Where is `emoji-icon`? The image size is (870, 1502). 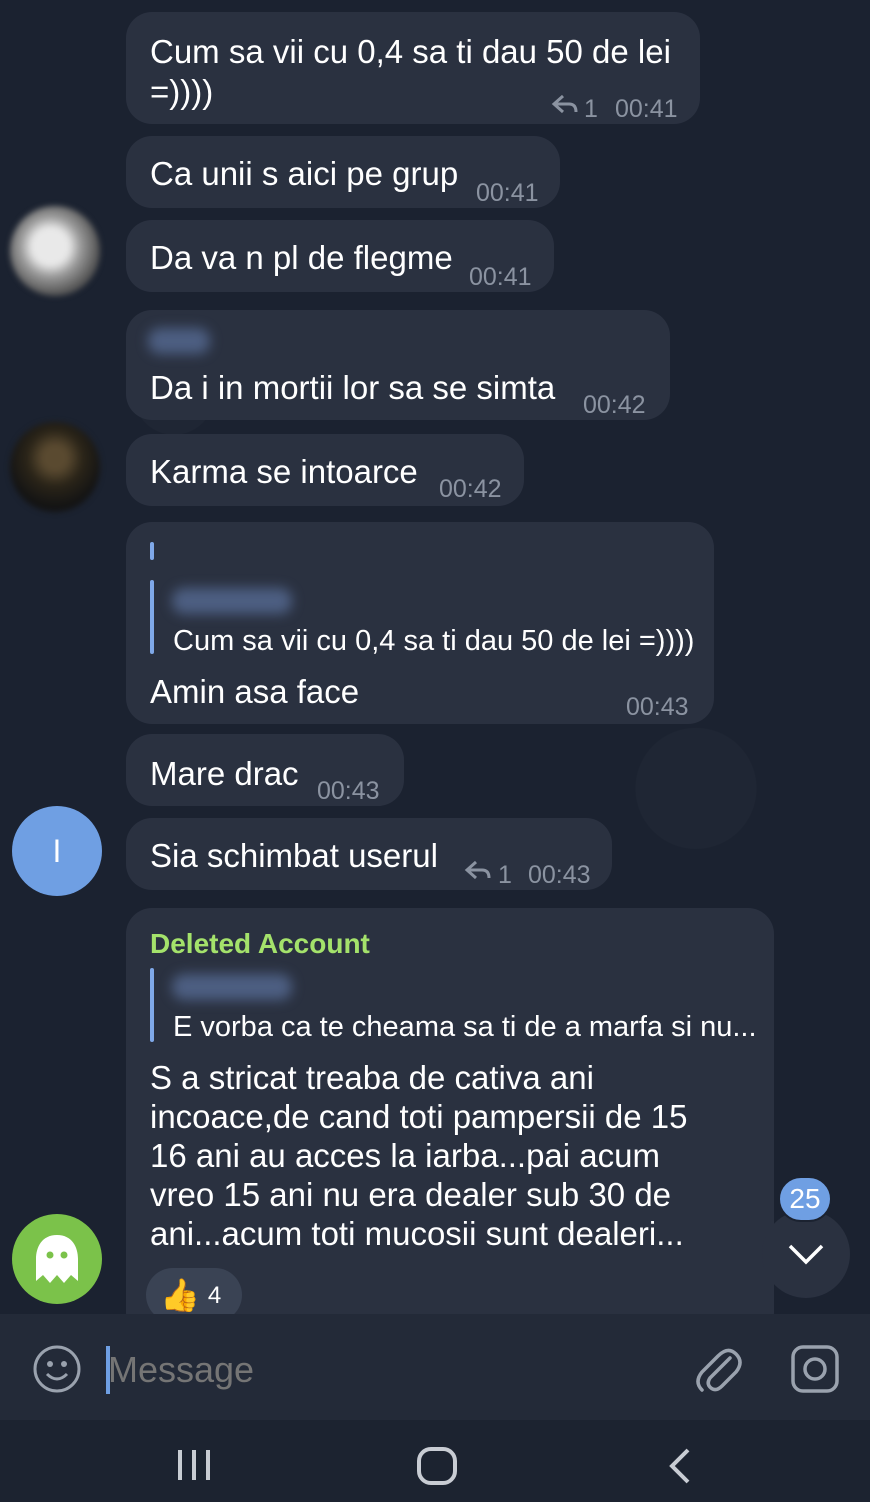 emoji-icon is located at coordinates (57, 1369).